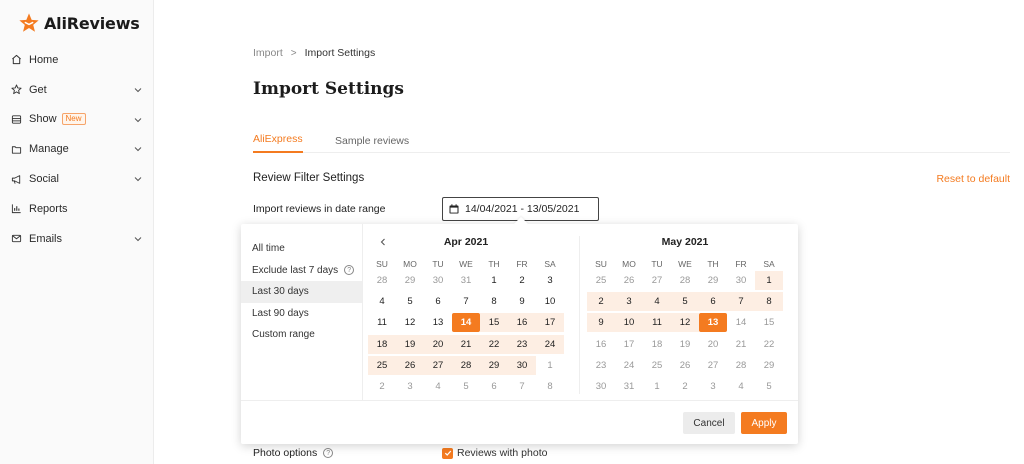 This screenshot has height=464, width=1024. Describe the element at coordinates (438, 322) in the screenshot. I see `calendar-day: 13` at that location.